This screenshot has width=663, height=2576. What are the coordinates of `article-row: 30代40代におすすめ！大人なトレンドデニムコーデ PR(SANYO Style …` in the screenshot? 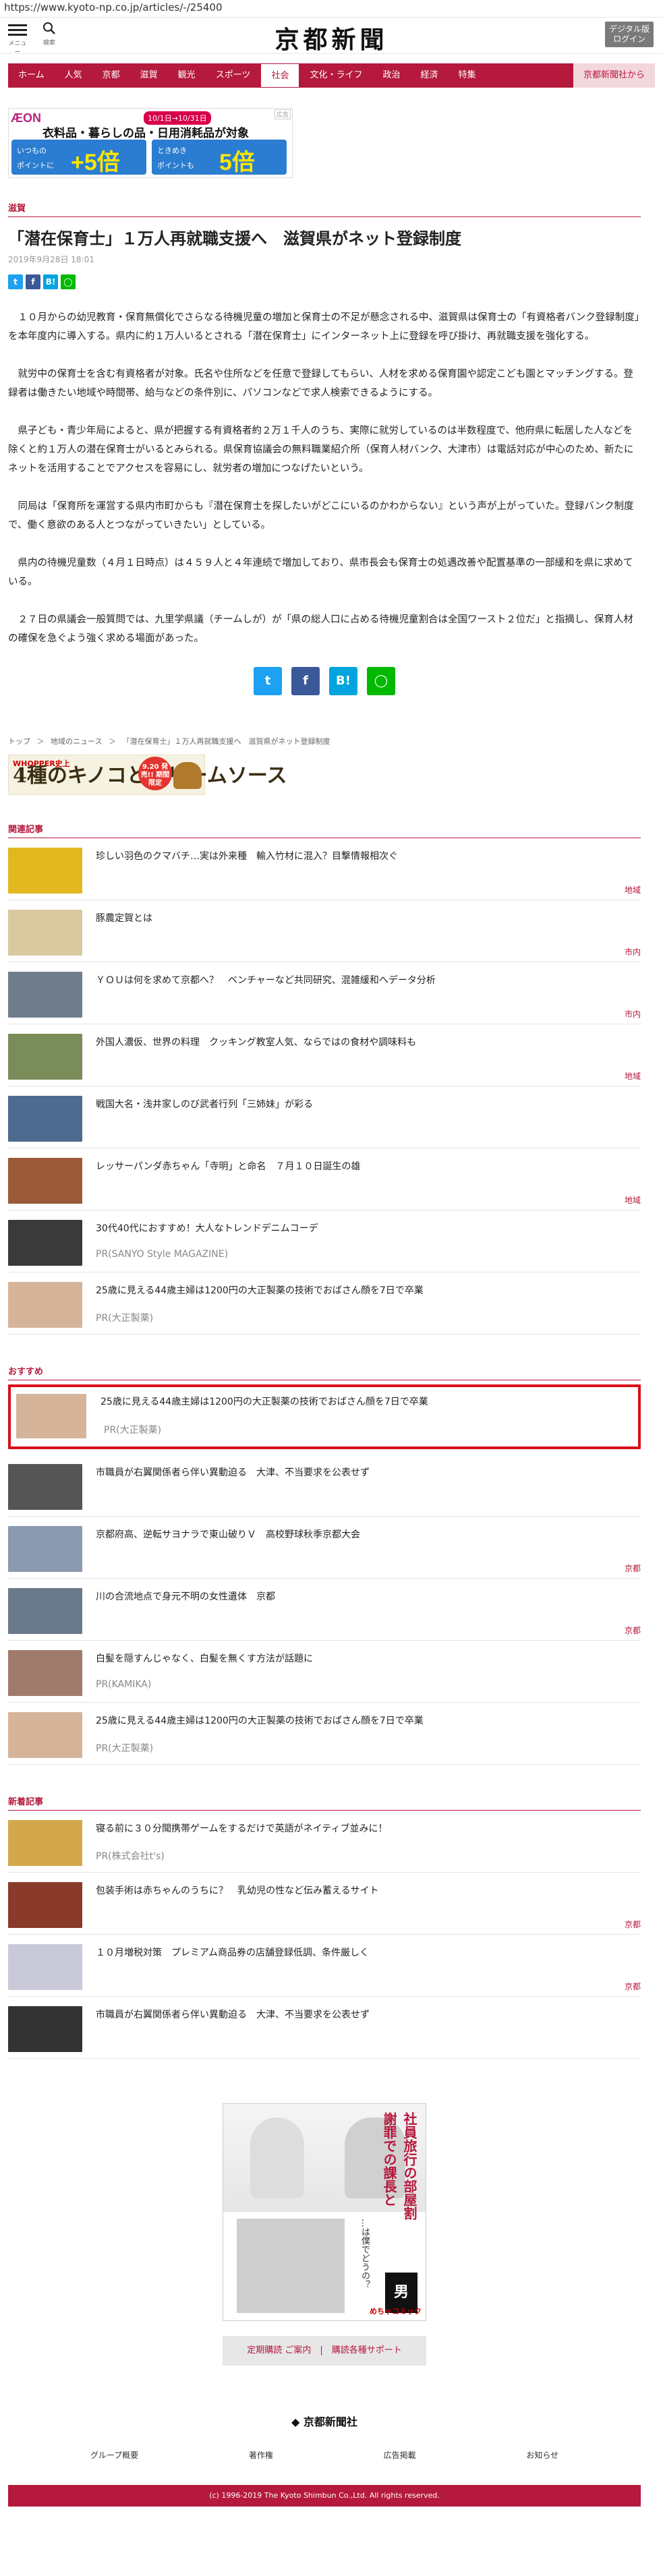 It's located at (324, 1241).